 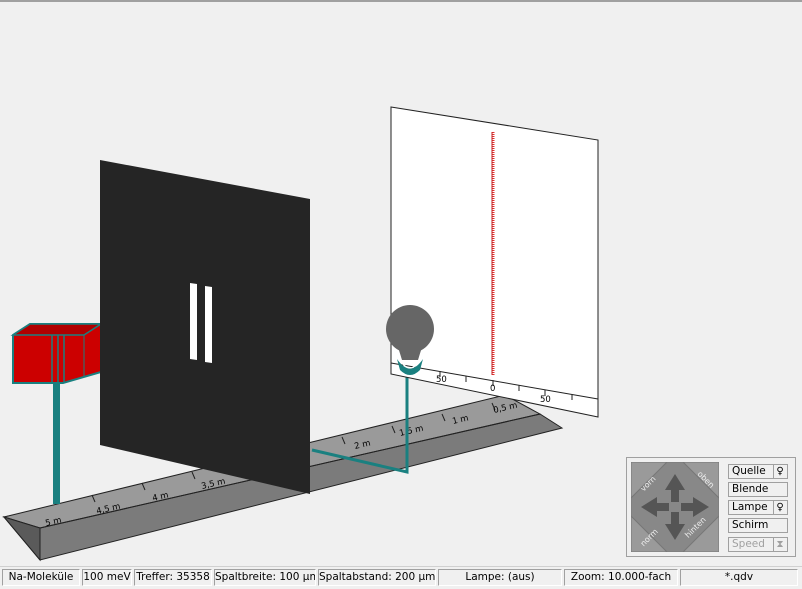 What do you see at coordinates (748, 544) in the screenshot?
I see `speed-button-label: Speed` at bounding box center [748, 544].